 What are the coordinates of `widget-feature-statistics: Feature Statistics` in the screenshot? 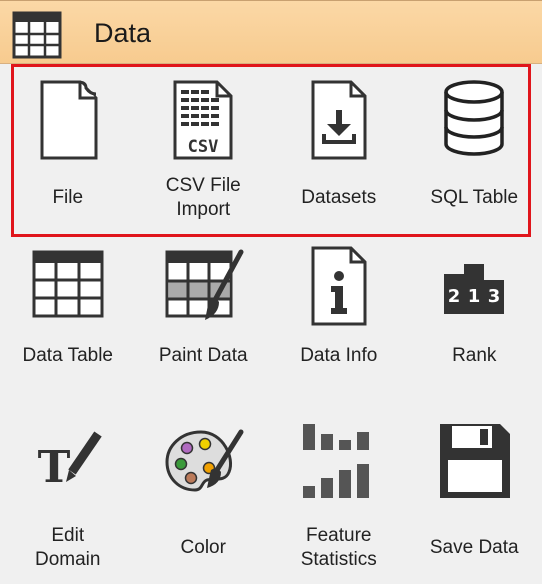 It's located at (339, 489).